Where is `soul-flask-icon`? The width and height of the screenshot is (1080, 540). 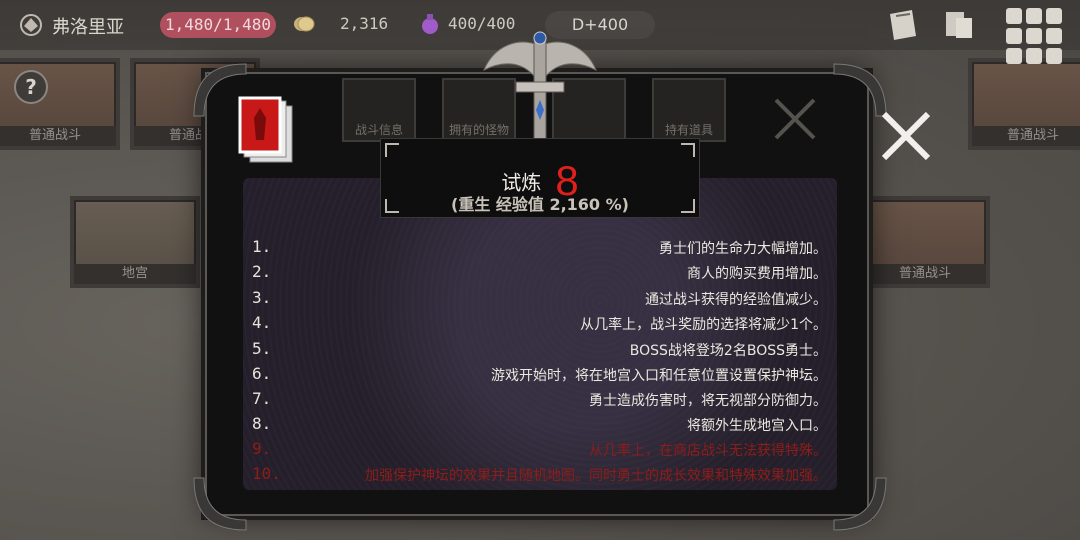 soul-flask-icon is located at coordinates (430, 24).